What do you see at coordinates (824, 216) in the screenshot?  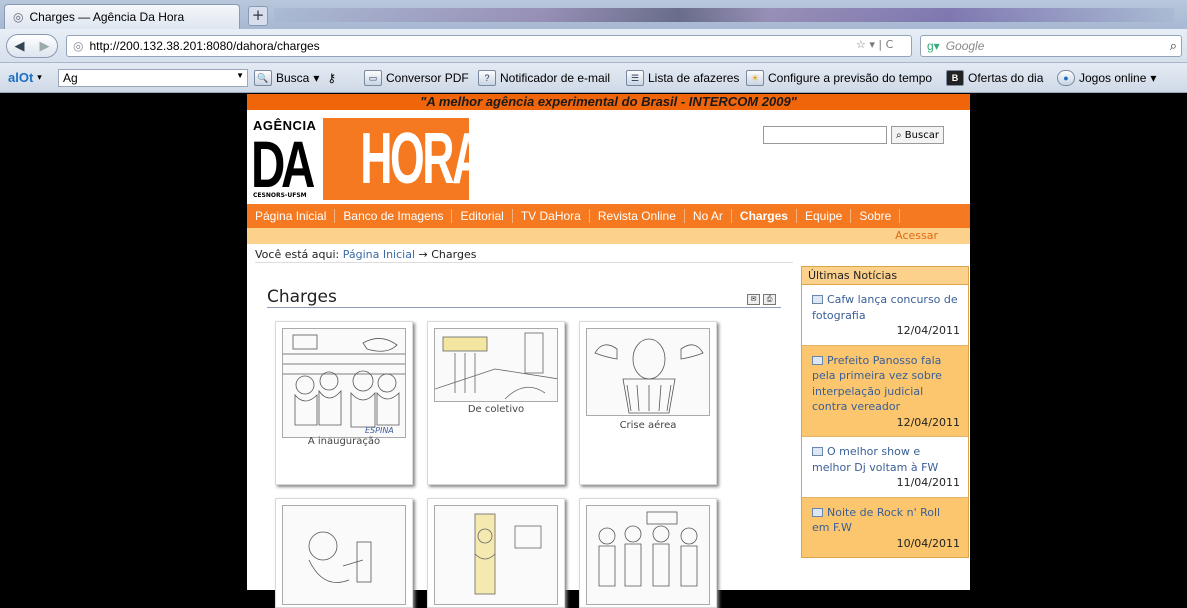 I see `menu-item-equipe: Equipe` at bounding box center [824, 216].